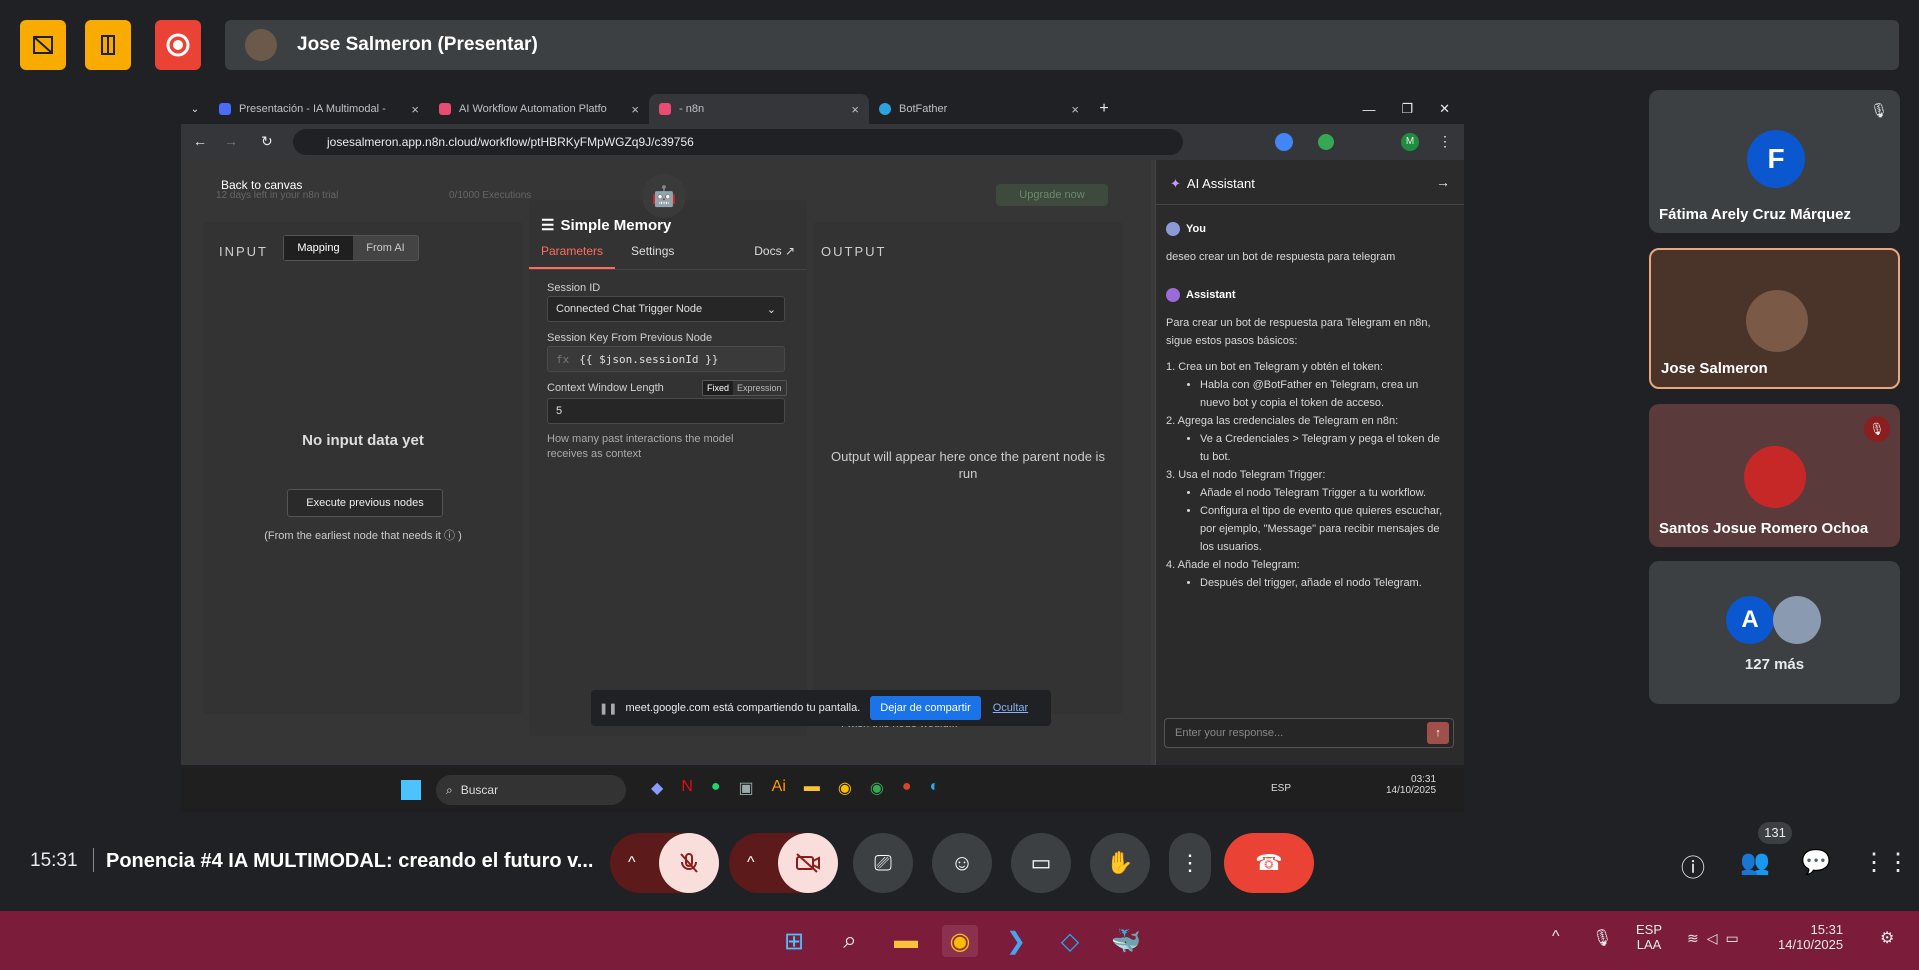  Describe the element at coordinates (687, 788) in the screenshot. I see `netflix-icon: N` at that location.